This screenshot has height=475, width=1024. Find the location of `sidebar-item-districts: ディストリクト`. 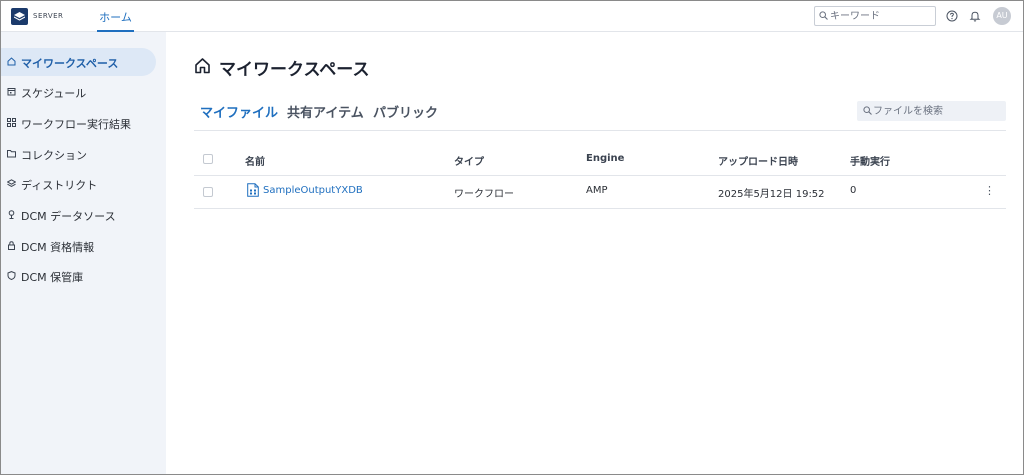

sidebar-item-districts: ディストリクト is located at coordinates (78, 184).